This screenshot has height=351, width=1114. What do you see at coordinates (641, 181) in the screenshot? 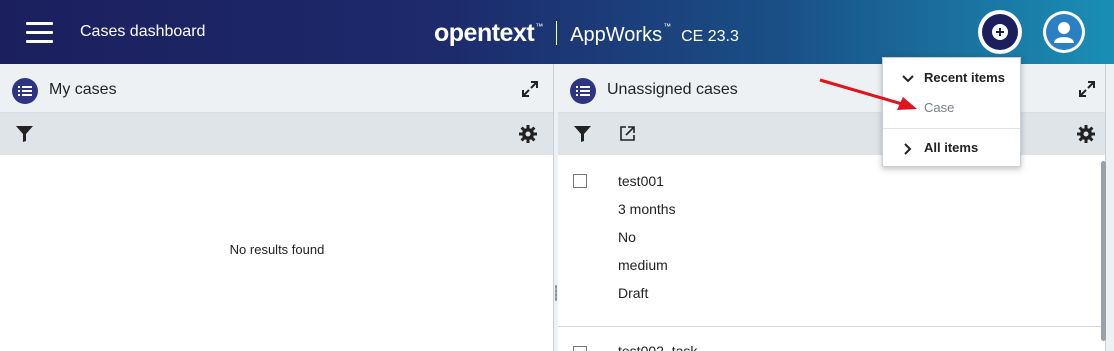
I see `case-name: test001` at bounding box center [641, 181].